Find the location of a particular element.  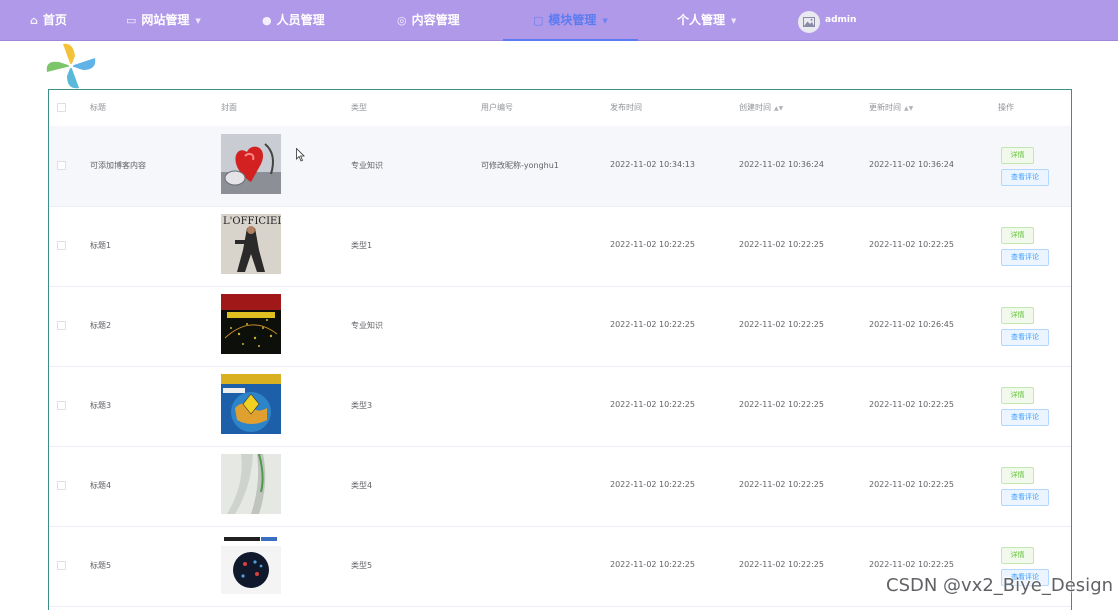

header-update-time-label: 更新时间 is located at coordinates (885, 107).